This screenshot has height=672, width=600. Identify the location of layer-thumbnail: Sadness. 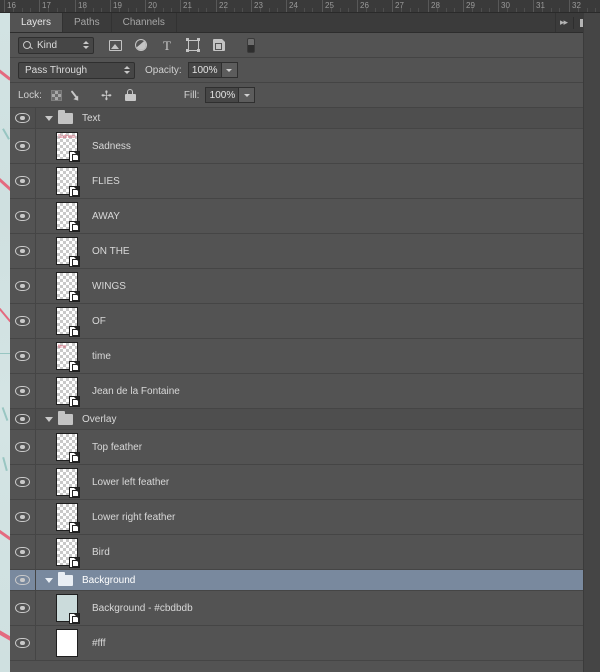
(68, 147).